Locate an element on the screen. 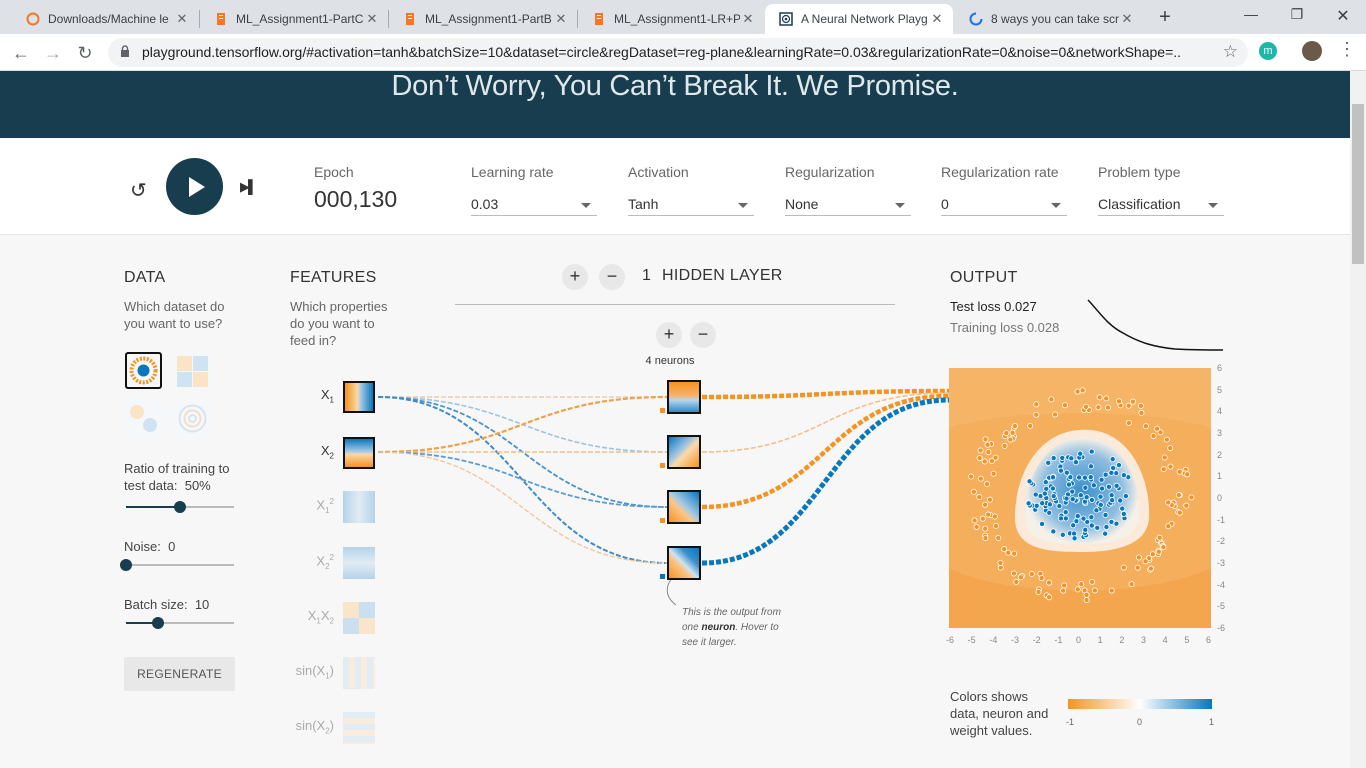 The height and width of the screenshot is (768, 1366). link-x2-n3 is located at coordinates (522, 479).